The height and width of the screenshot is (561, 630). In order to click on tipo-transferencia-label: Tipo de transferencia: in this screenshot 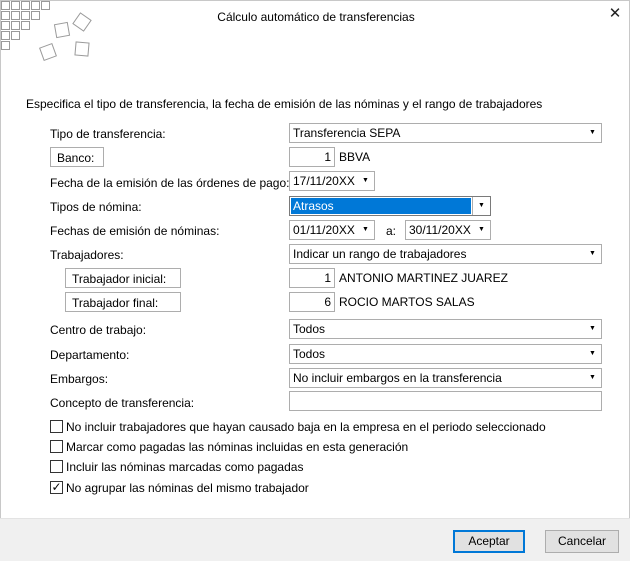, I will do `click(108, 134)`.